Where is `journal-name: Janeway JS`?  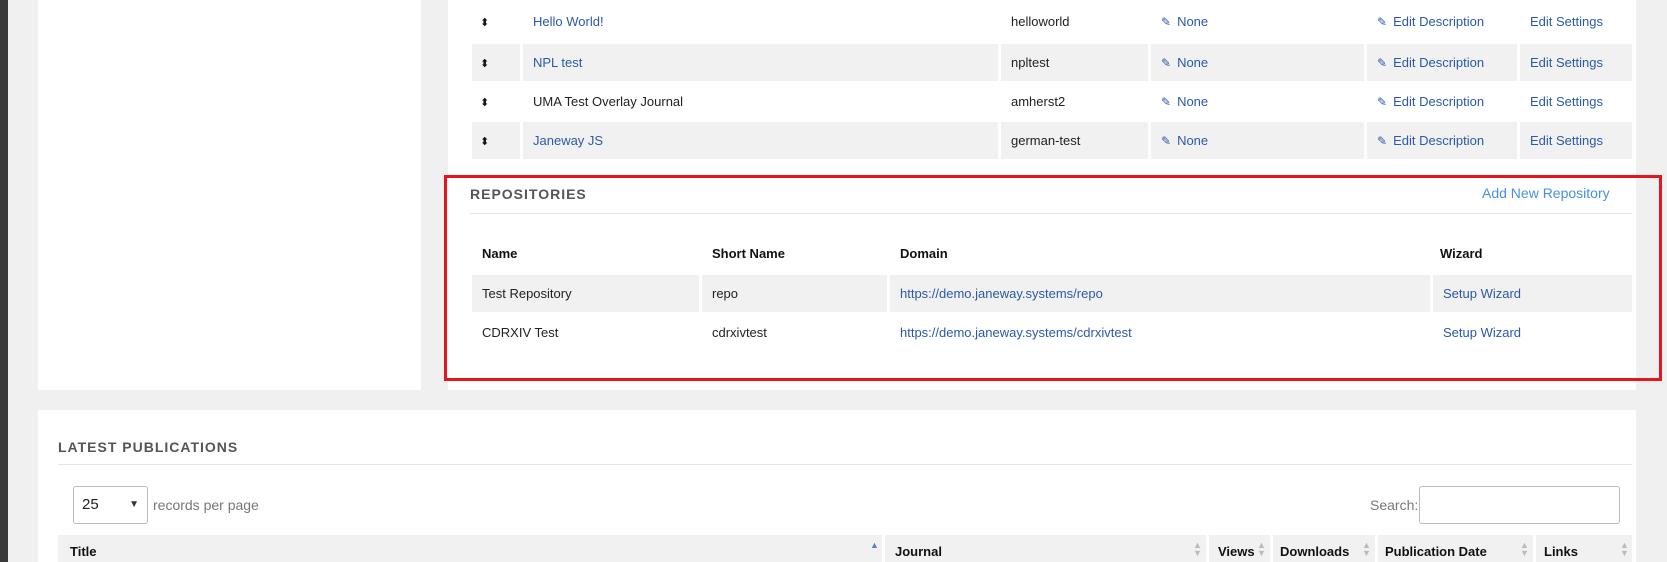 journal-name: Janeway JS is located at coordinates (568, 140).